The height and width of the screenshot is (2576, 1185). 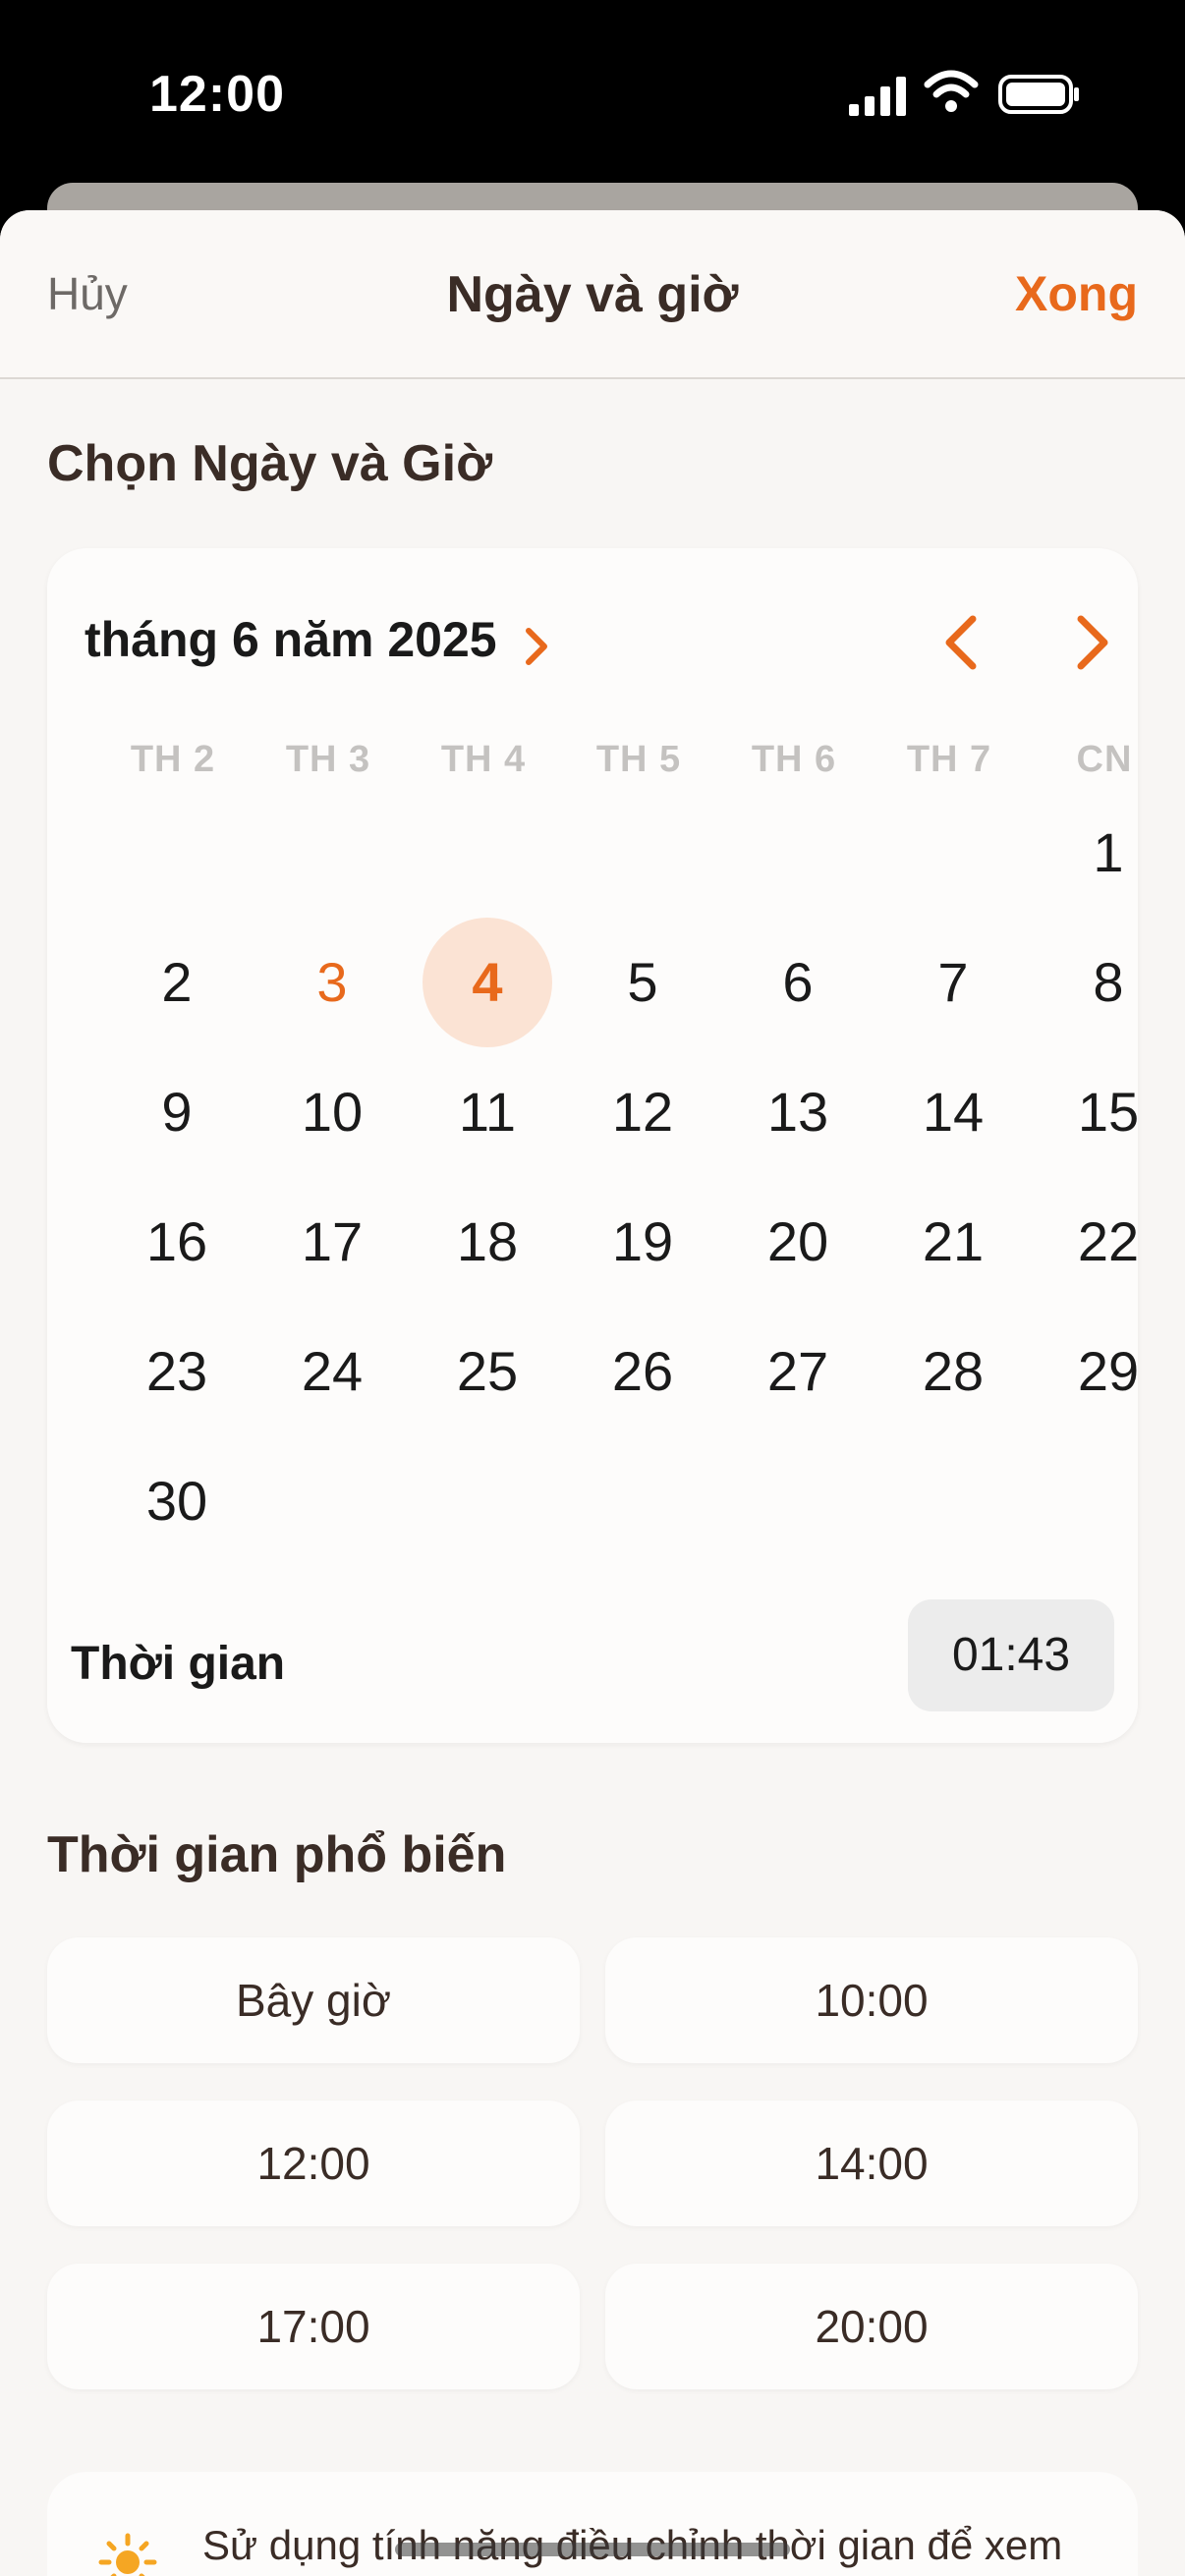 I want to click on calendar-day: 18, so click(x=488, y=1242).